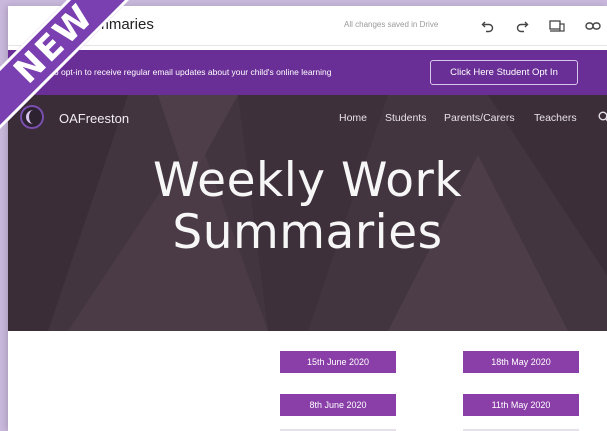 The height and width of the screenshot is (431, 607). I want to click on page-title-line-1: Weekly Work, so click(307, 180).